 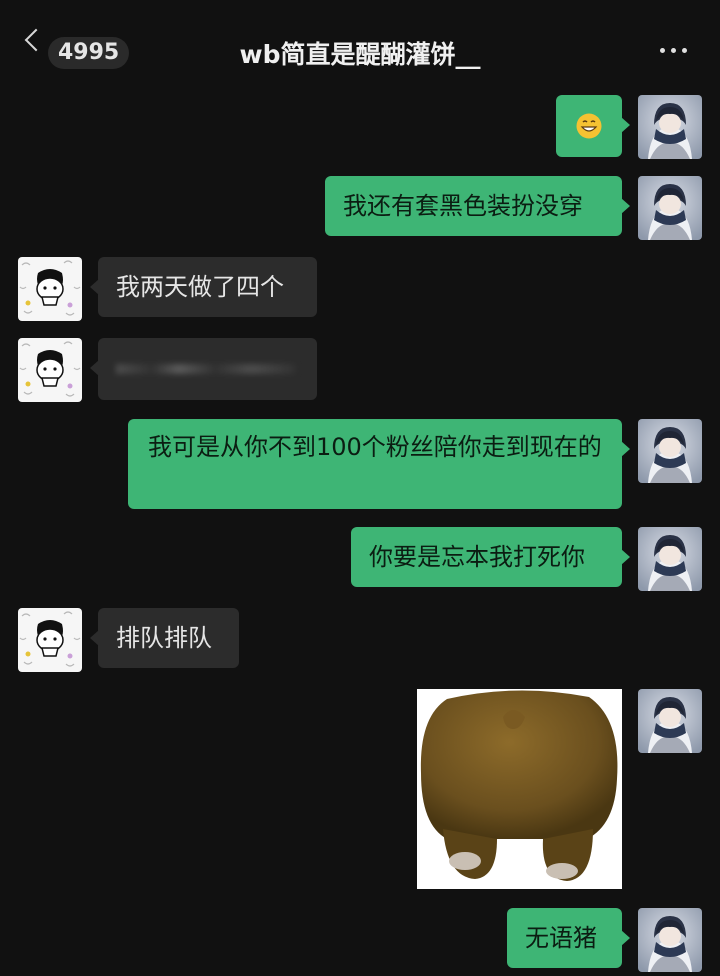 I want to click on message-bubble: 我可是从你不到100个粉丝陪你走到现在的, so click(x=379, y=464).